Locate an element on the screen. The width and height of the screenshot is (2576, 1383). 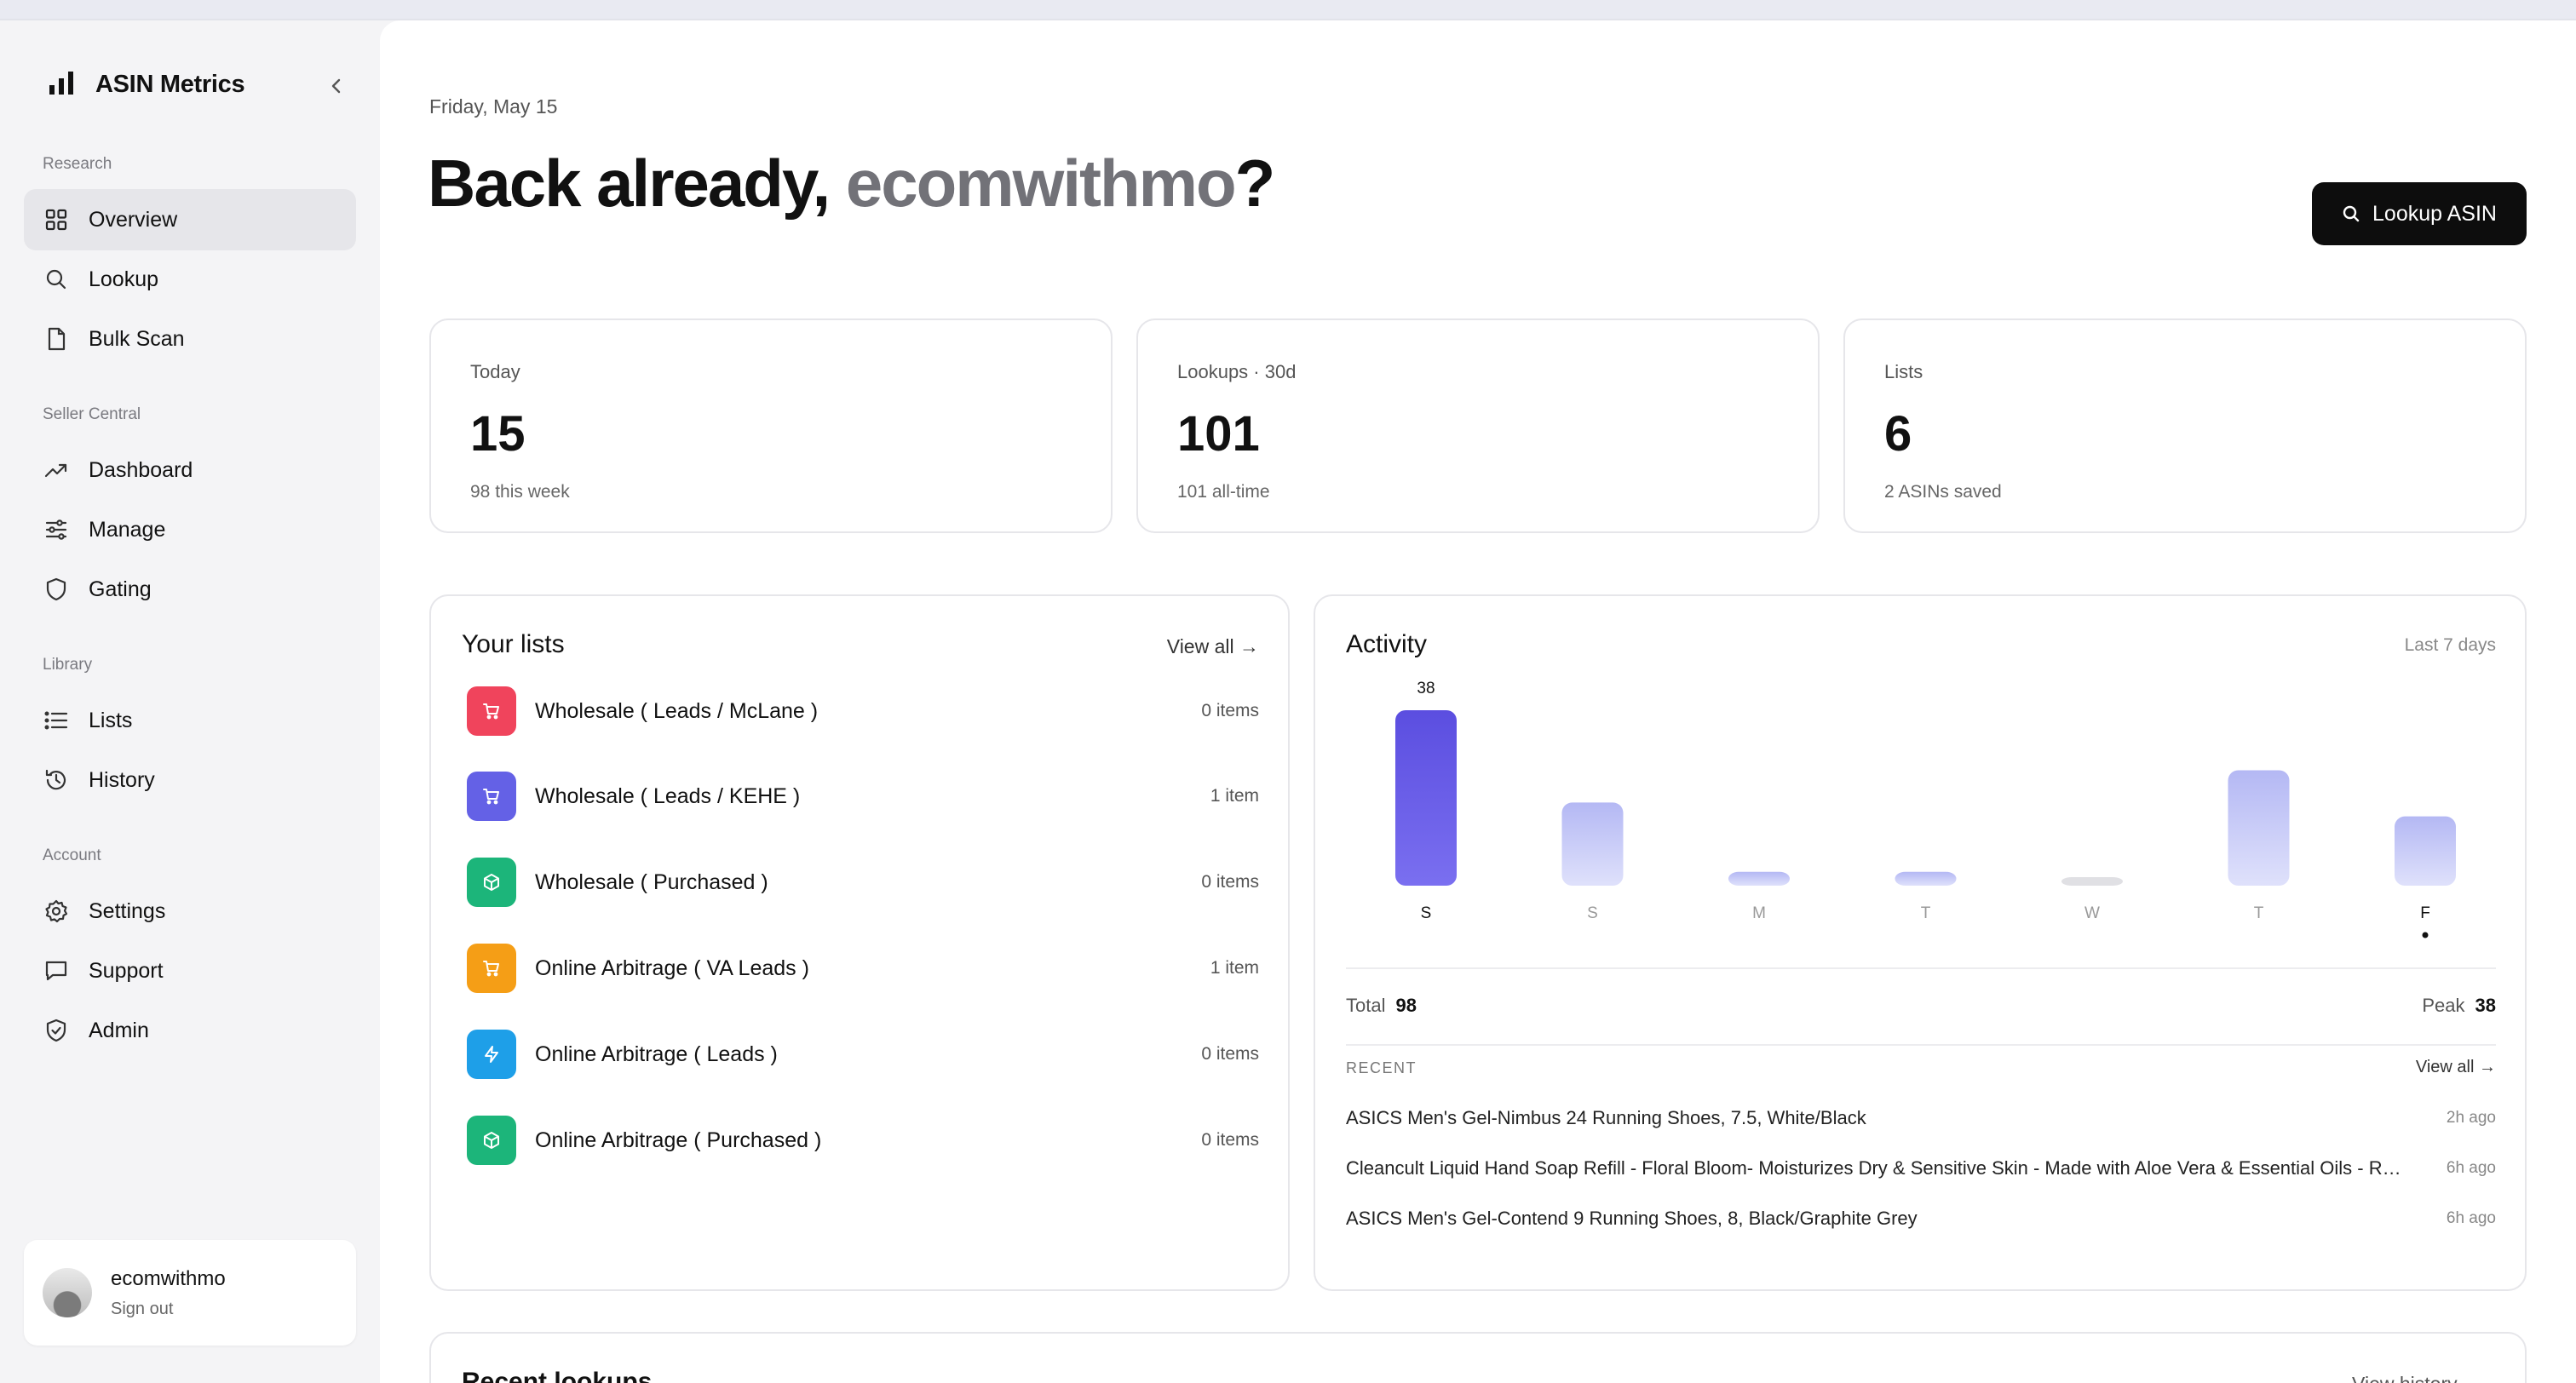
lookup-asin-button: Lookup ASIN is located at coordinates (2420, 213).